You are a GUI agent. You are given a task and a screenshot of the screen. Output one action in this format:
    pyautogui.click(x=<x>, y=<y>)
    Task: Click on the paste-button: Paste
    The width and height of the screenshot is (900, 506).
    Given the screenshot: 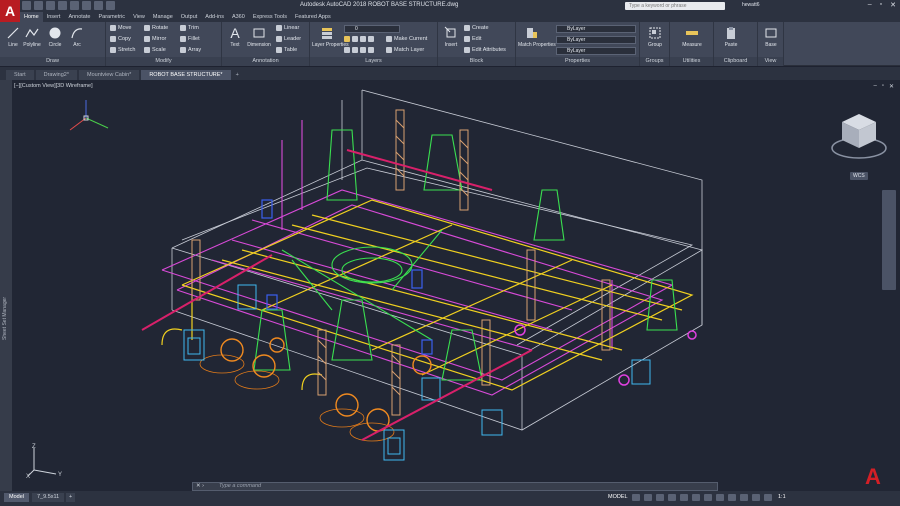 What is the action you would take?
    pyautogui.click(x=731, y=36)
    